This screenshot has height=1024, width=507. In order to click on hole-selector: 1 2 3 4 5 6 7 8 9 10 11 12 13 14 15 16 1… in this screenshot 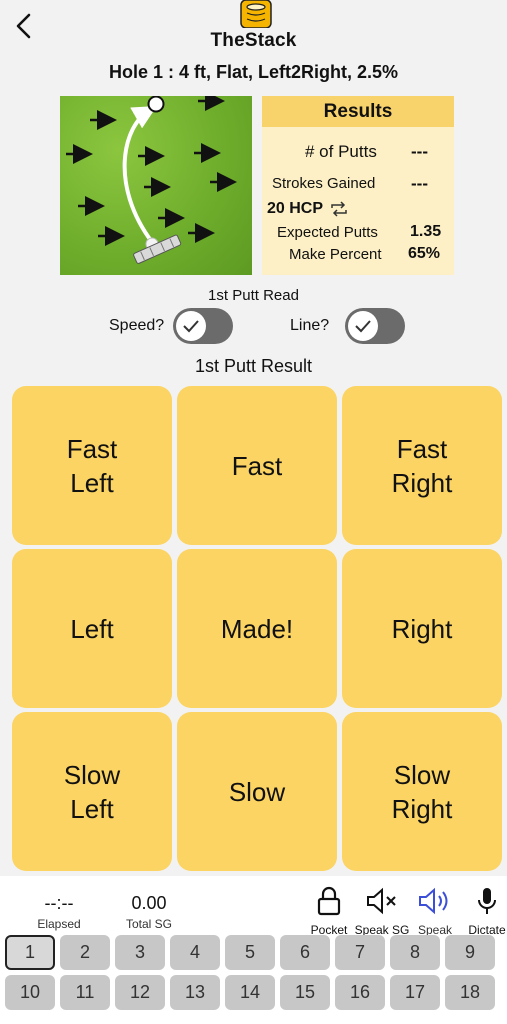, I will do `click(254, 975)`.